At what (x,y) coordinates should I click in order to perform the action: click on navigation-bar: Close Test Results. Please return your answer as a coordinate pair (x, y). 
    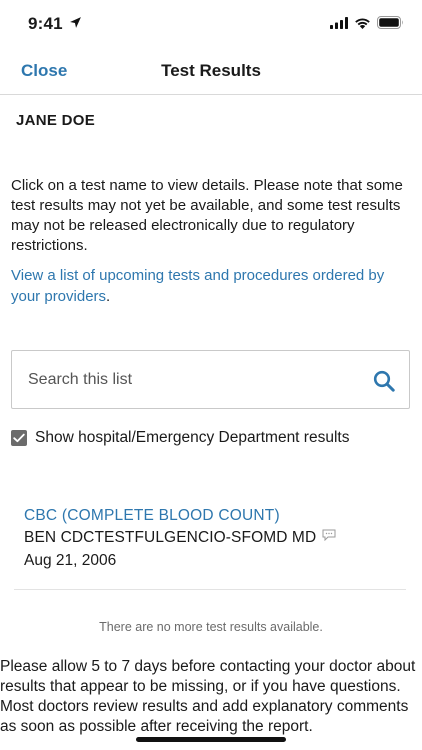
    Looking at the image, I should click on (211, 71).